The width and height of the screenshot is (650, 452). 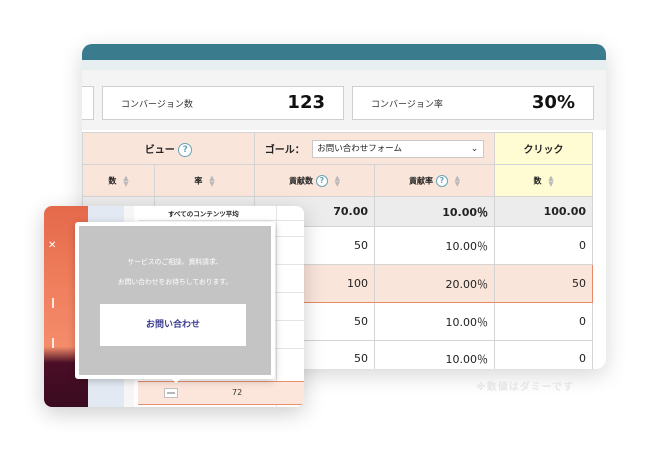 I want to click on col-contribution-rate-label: 貢献率, so click(x=421, y=180).